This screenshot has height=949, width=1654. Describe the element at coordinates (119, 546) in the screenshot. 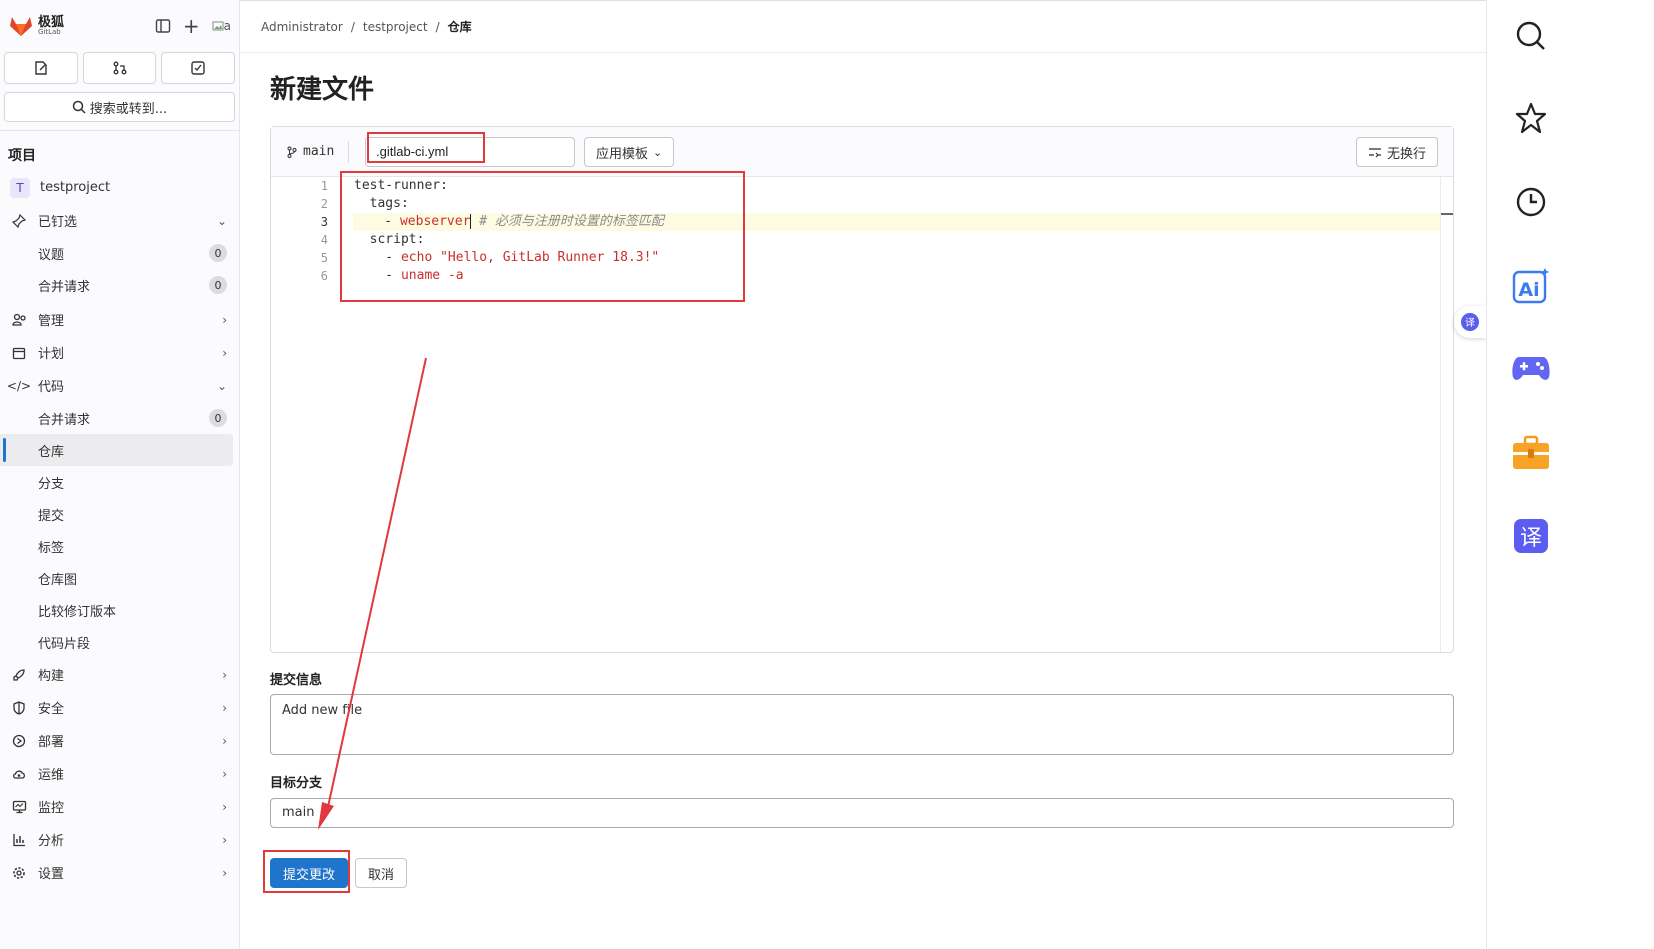

I see `sidebar-item-tags: 标签` at that location.